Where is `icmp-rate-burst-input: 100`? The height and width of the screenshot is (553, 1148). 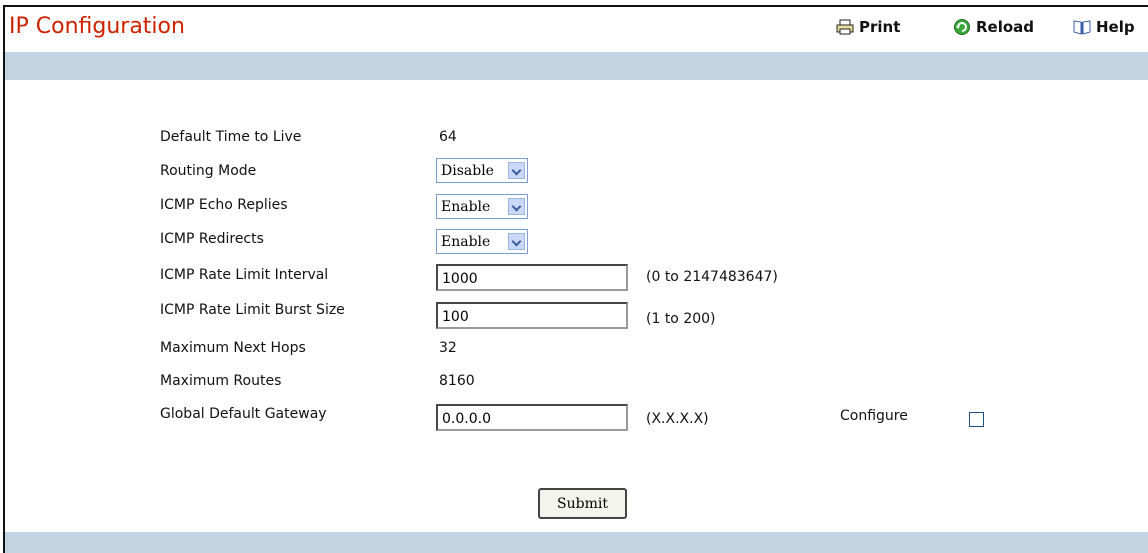
icmp-rate-burst-input: 100 is located at coordinates (532, 315).